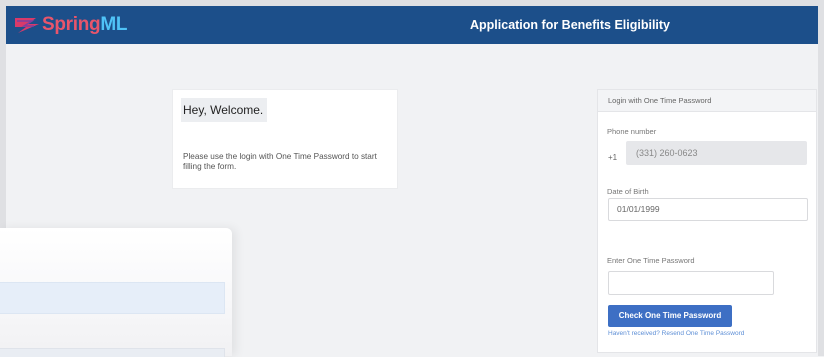 Image resolution: width=824 pixels, height=357 pixels. I want to click on otp-field, so click(691, 283).